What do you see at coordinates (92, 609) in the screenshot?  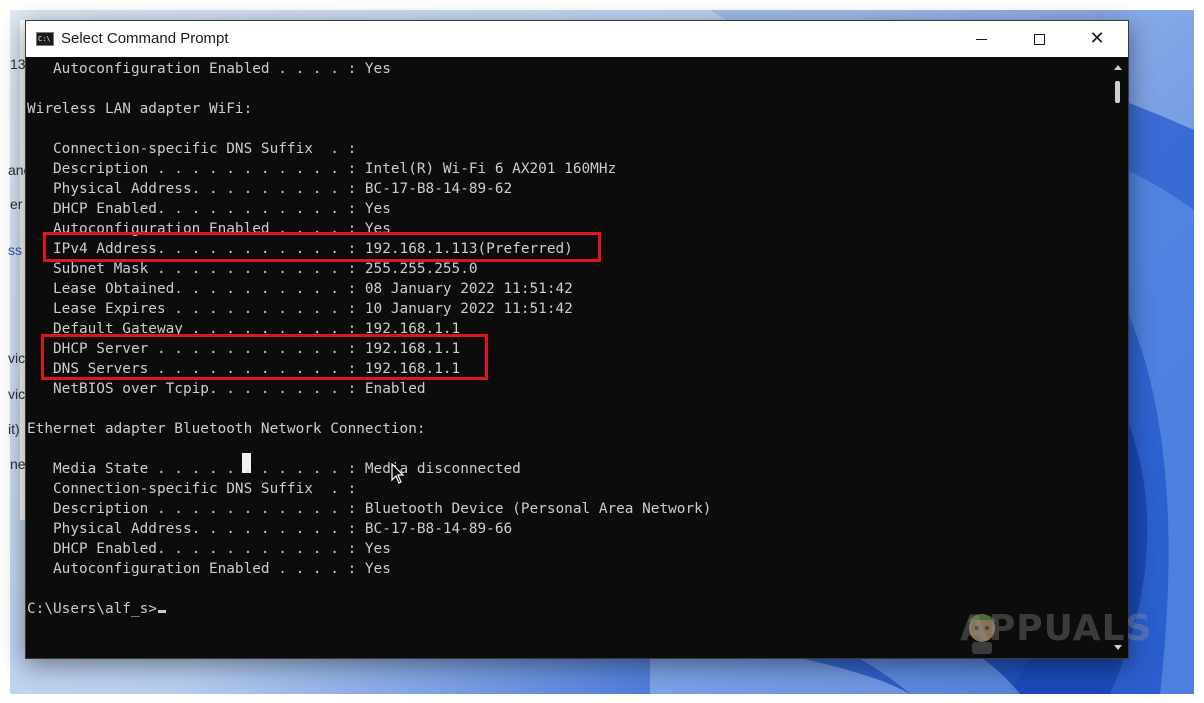 I see `prompt-path: C:\Users\alf_s>` at bounding box center [92, 609].